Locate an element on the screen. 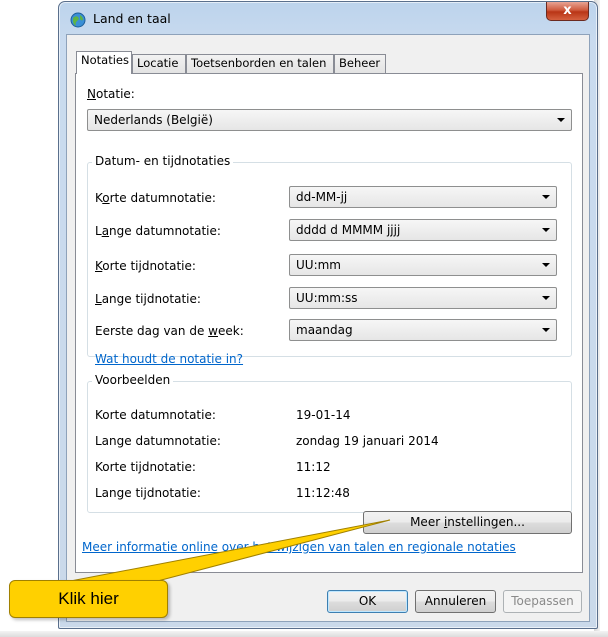  examples-group-title: Voorbeelden is located at coordinates (133, 380).